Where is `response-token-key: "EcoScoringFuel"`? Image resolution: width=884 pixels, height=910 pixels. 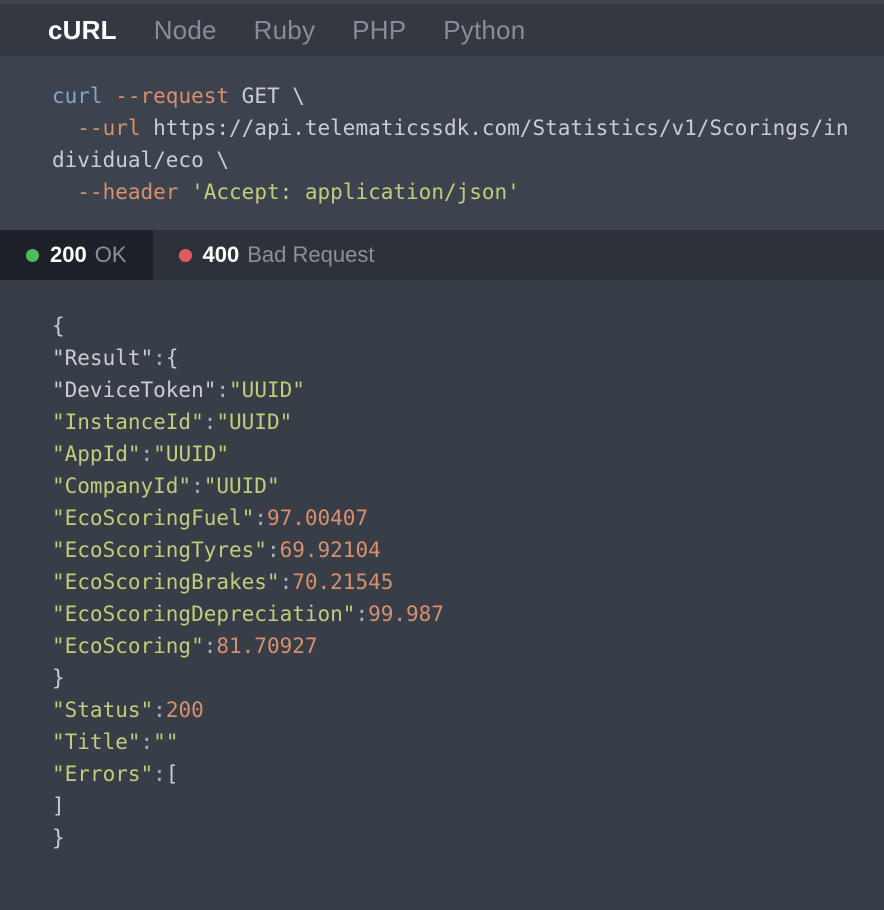 response-token-key: "EcoScoringFuel" is located at coordinates (153, 518).